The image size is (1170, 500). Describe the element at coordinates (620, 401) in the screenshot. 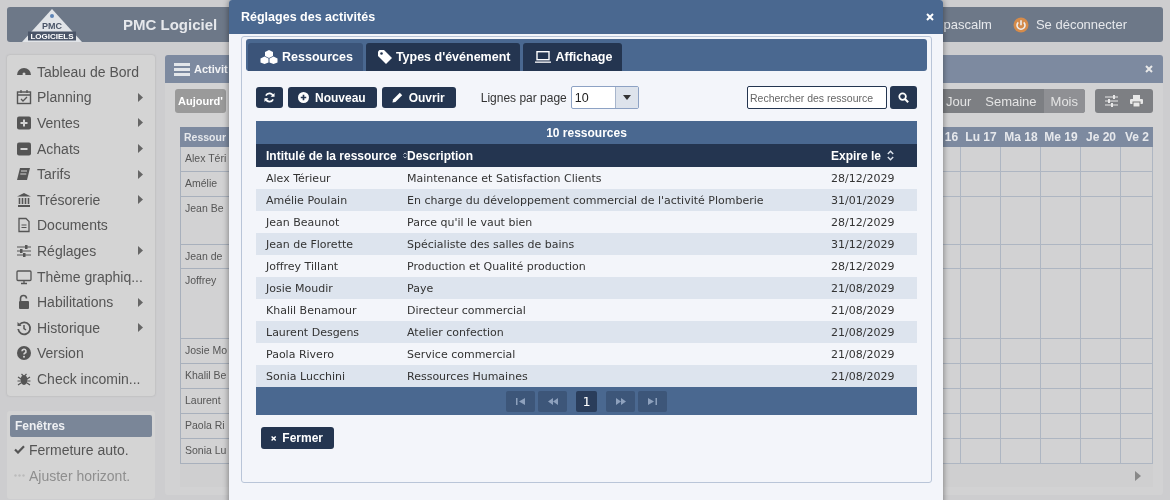

I see `next-page-button` at that location.